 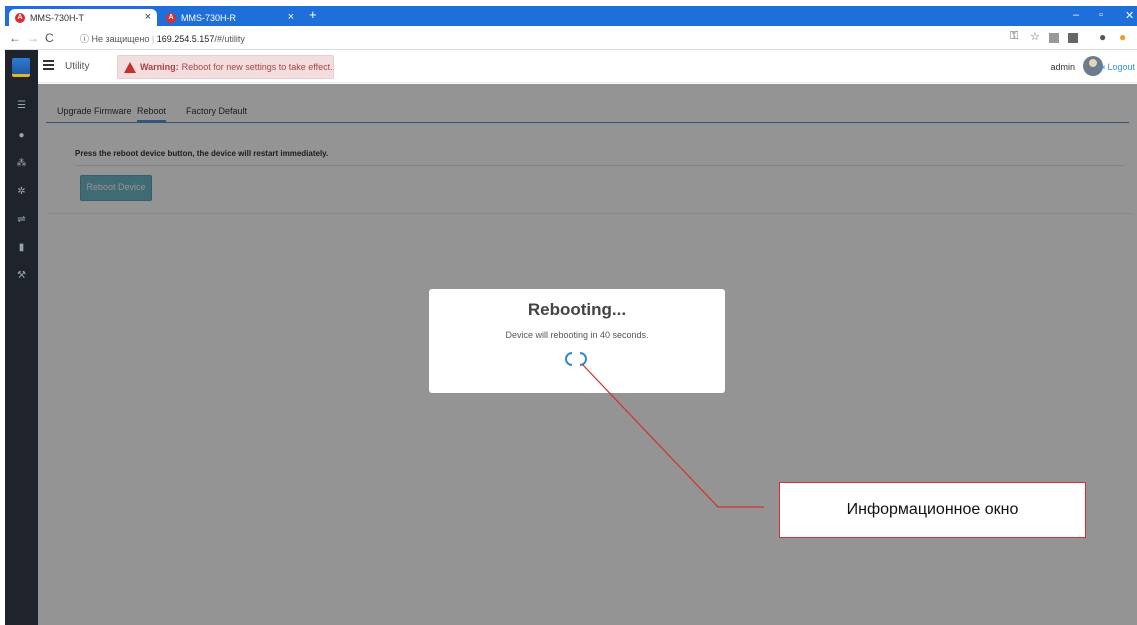 What do you see at coordinates (257, 67) in the screenshot?
I see `warning-text: Reboot for new settings to take effect.` at bounding box center [257, 67].